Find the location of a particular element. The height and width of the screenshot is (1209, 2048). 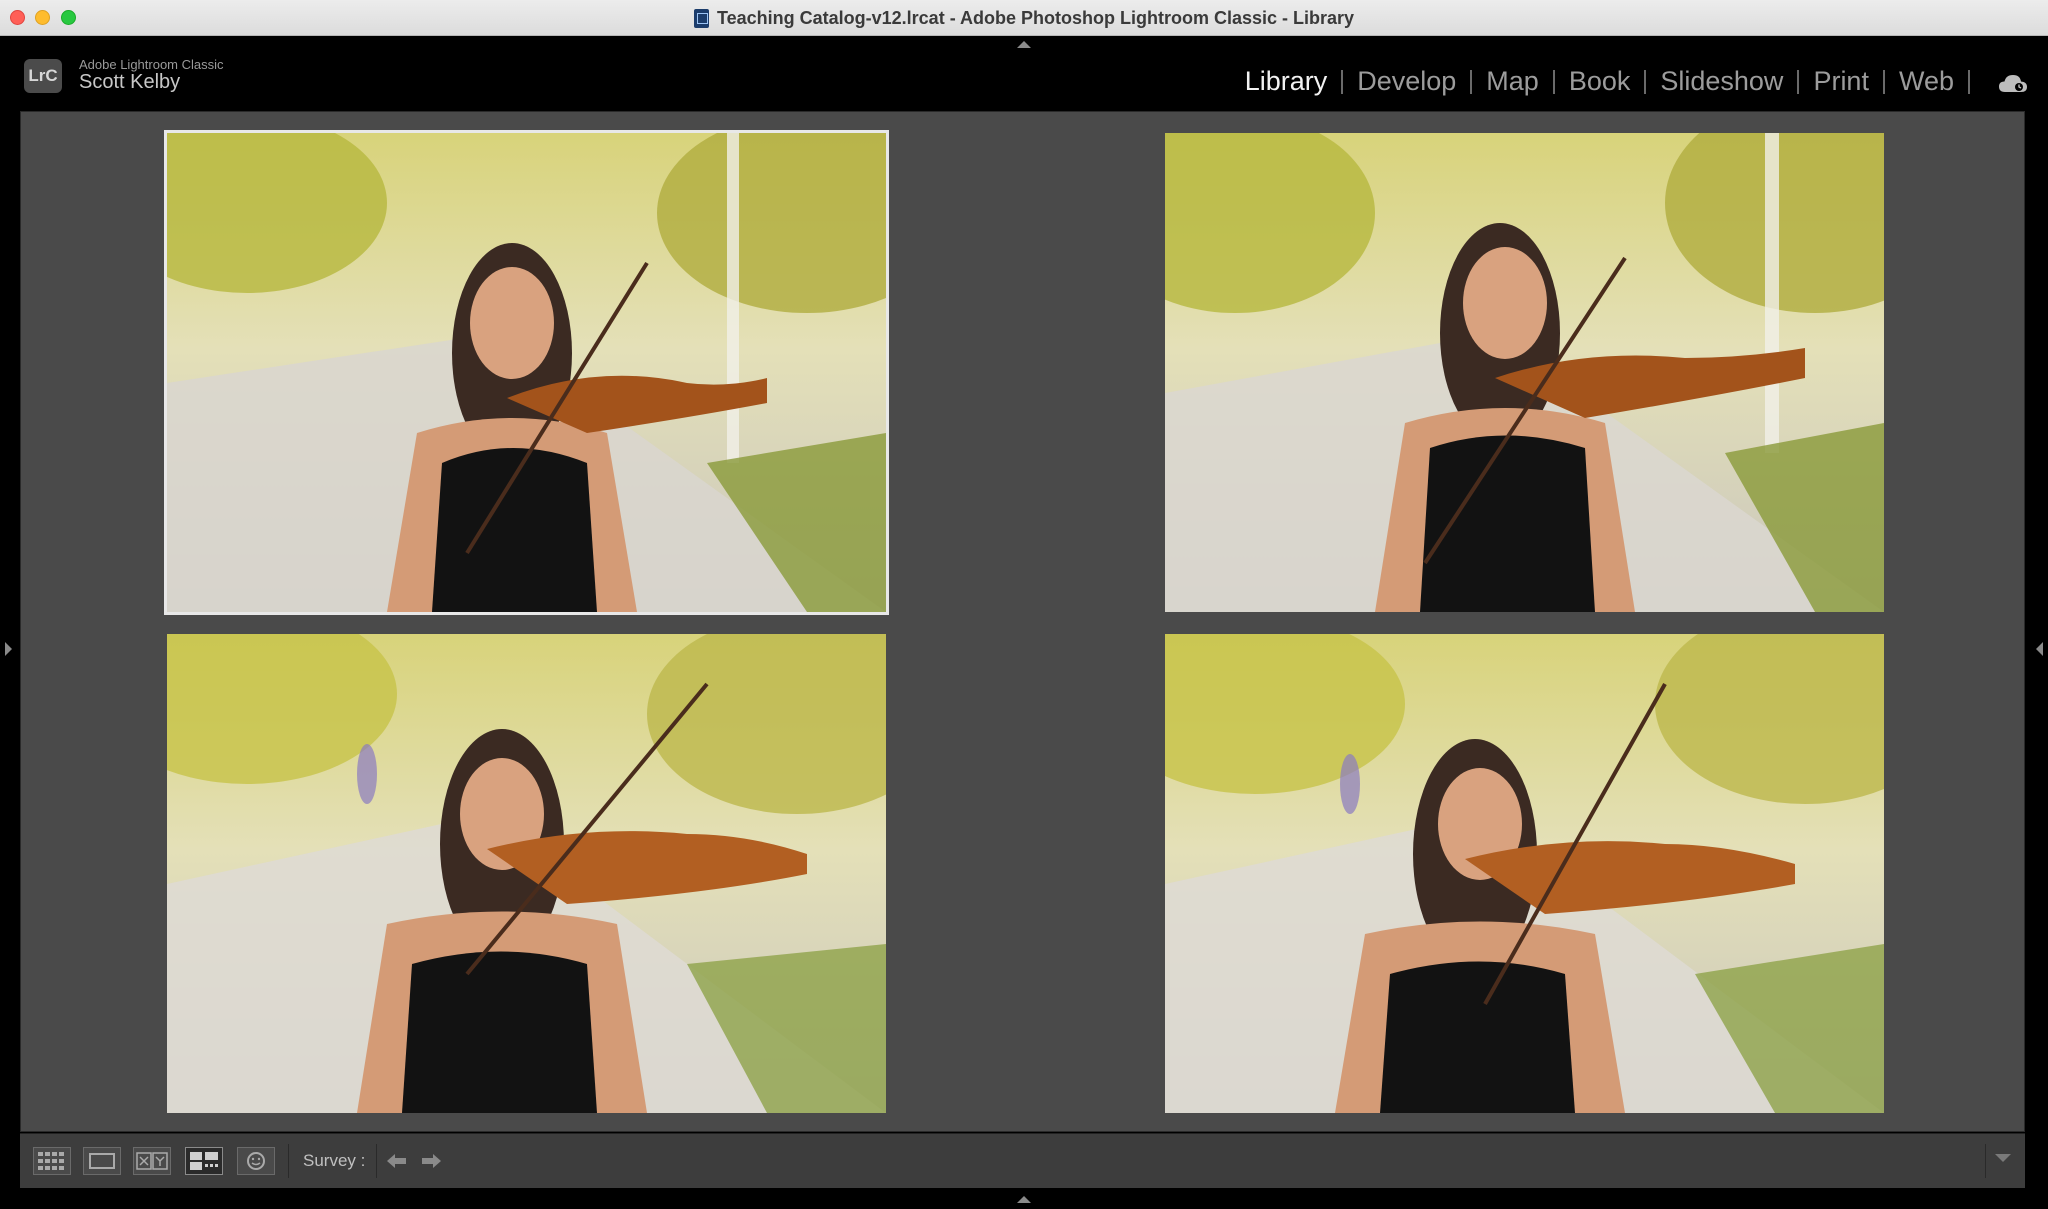

app-name: Adobe Lightroom Classic is located at coordinates (151, 64).